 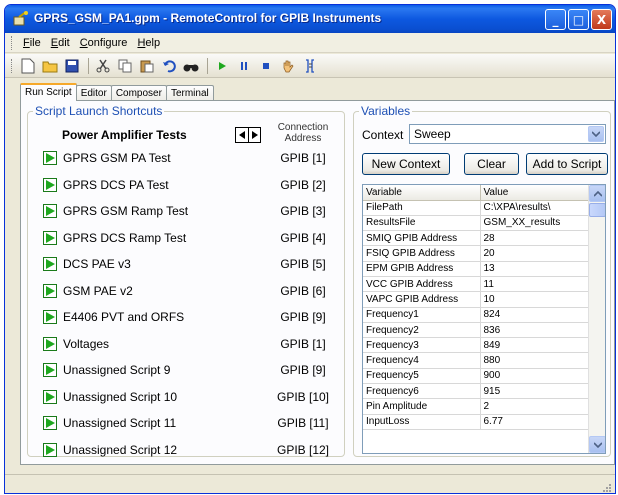 What do you see at coordinates (422, 284) in the screenshot?
I see `variable-name-cell: VCC GPIB Address` at bounding box center [422, 284].